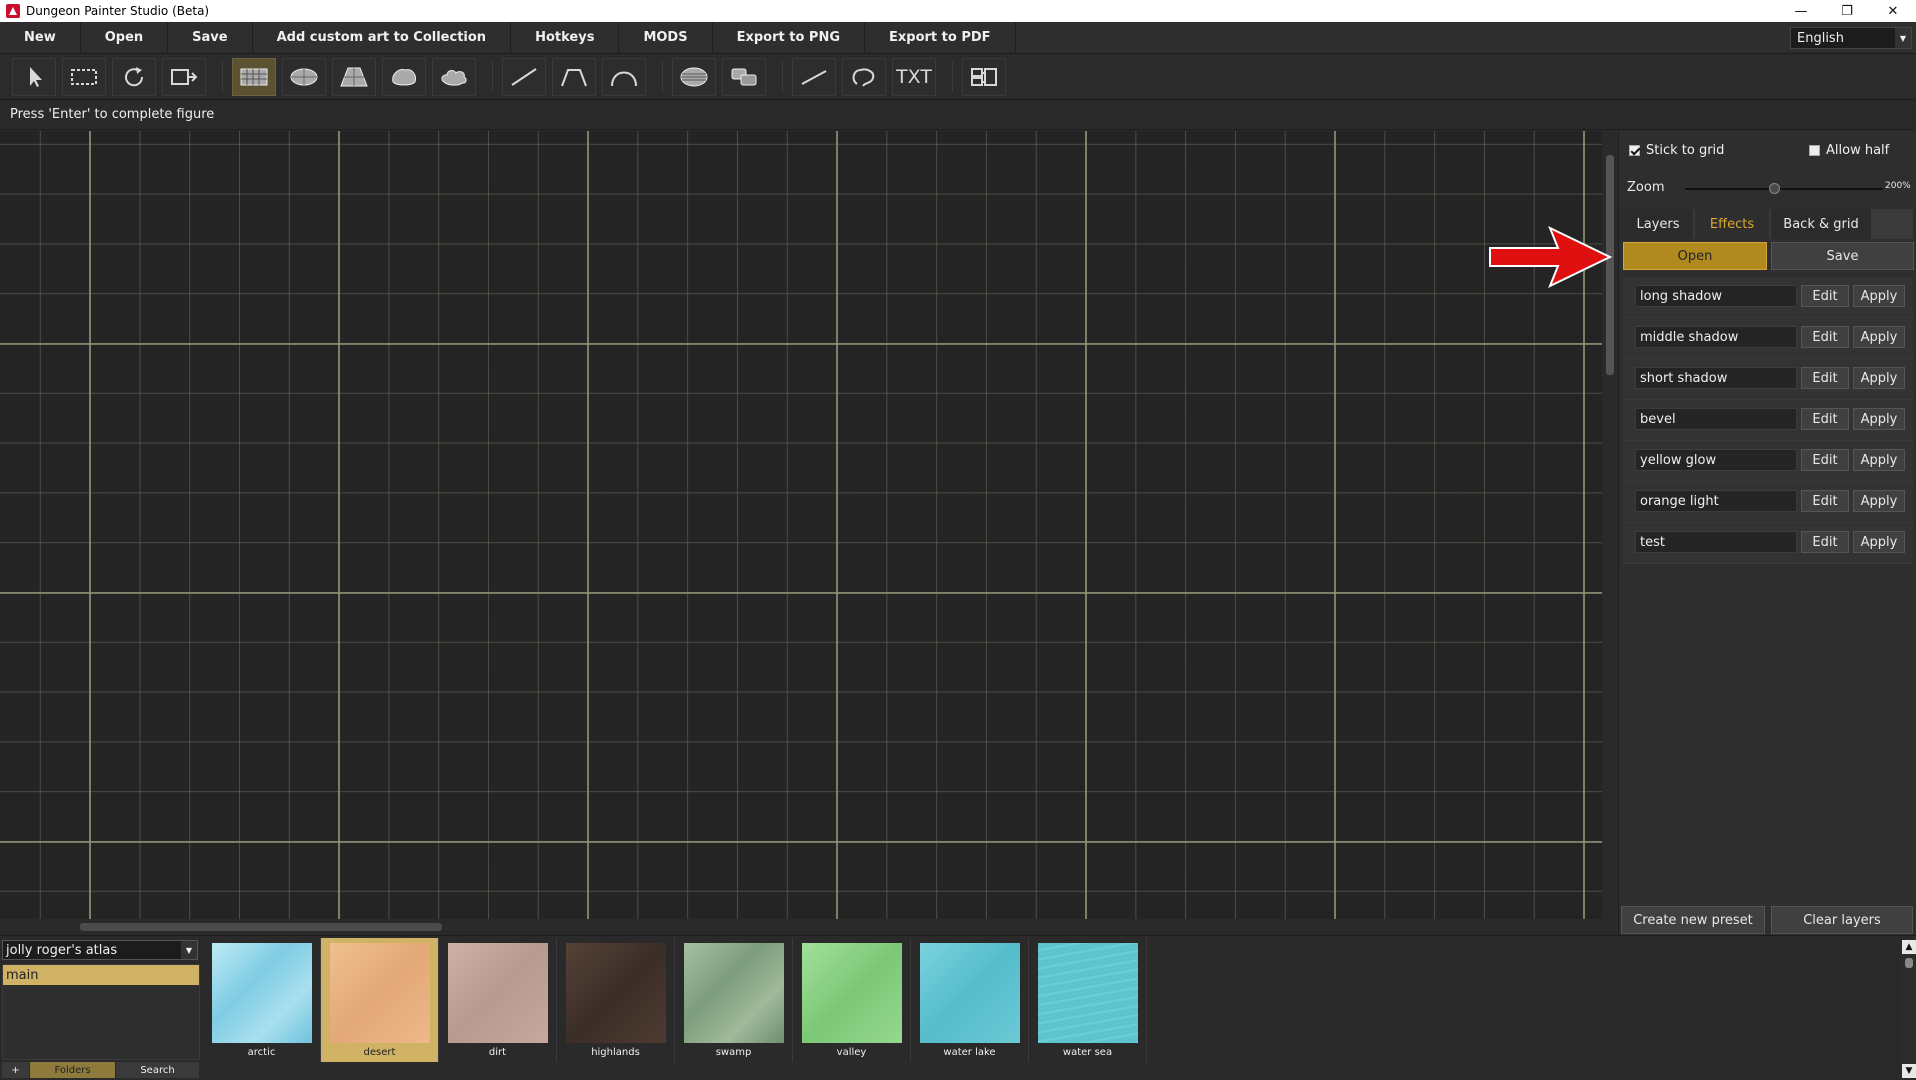 This screenshot has height=1080, width=1916. What do you see at coordinates (101, 975) in the screenshot?
I see `folder-item-main: main` at bounding box center [101, 975].